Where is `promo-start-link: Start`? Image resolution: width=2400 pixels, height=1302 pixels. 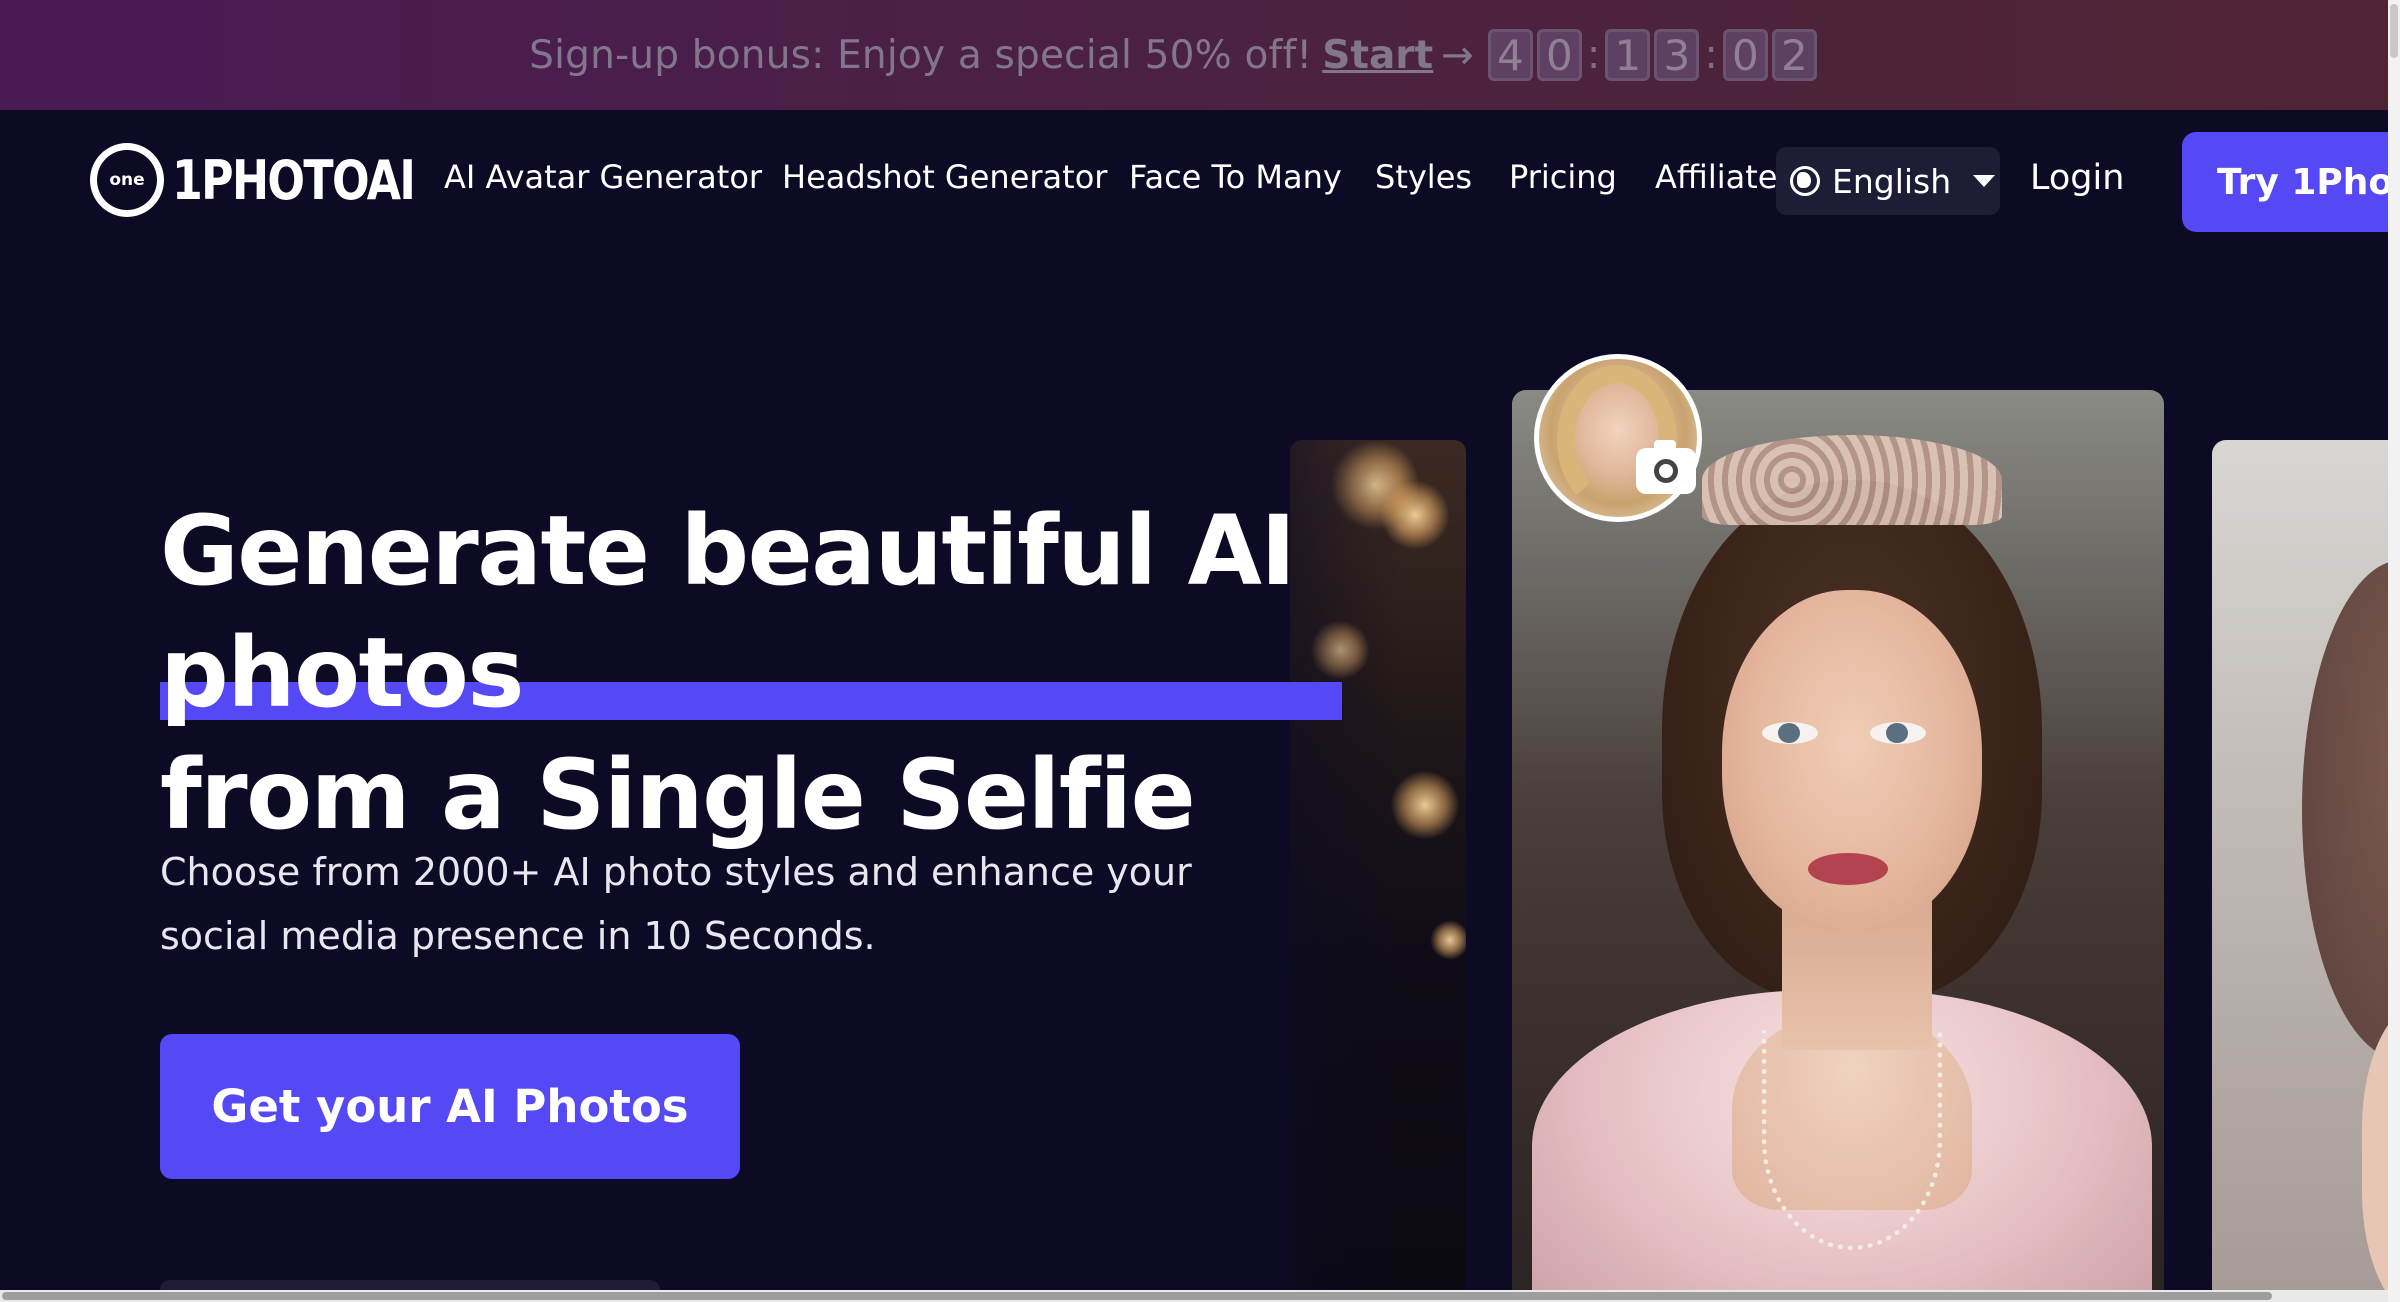 promo-start-link: Start is located at coordinates (1377, 55).